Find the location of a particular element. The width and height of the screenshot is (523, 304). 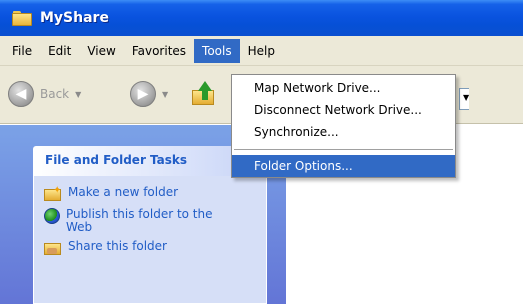

menu-file: File is located at coordinates (22, 51).